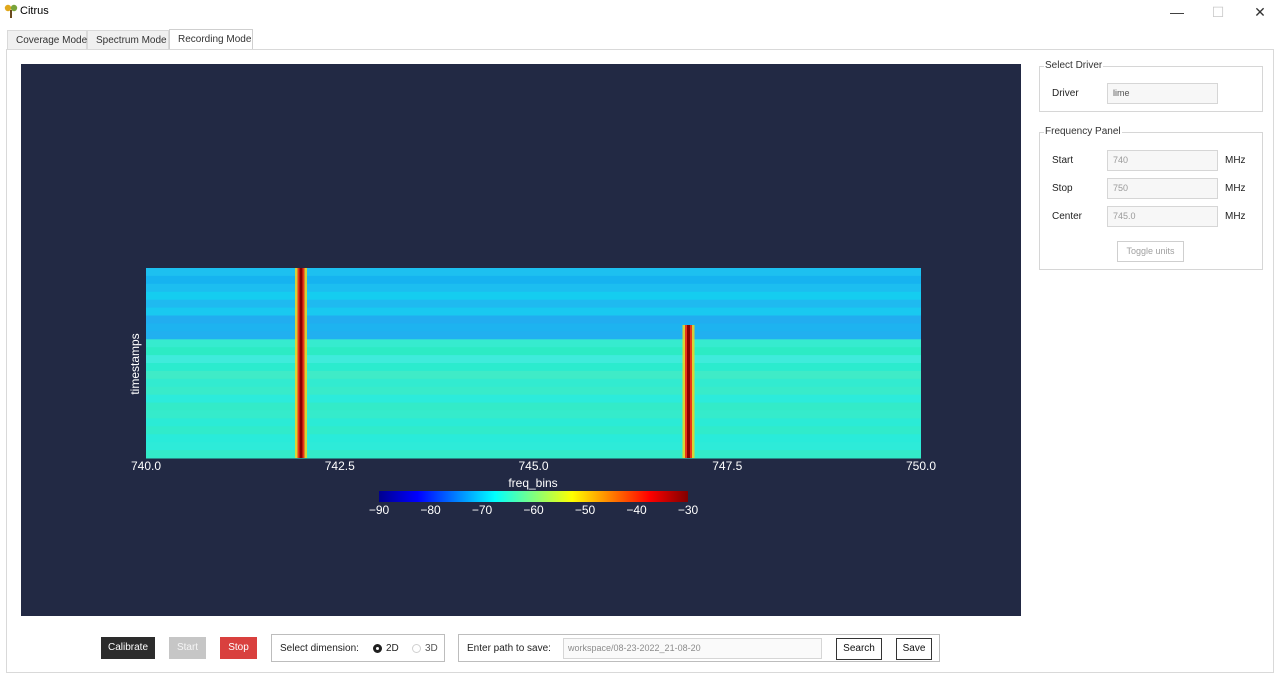 This screenshot has width=1280, height=680. I want to click on x-tick-label: 750.0, so click(921, 466).